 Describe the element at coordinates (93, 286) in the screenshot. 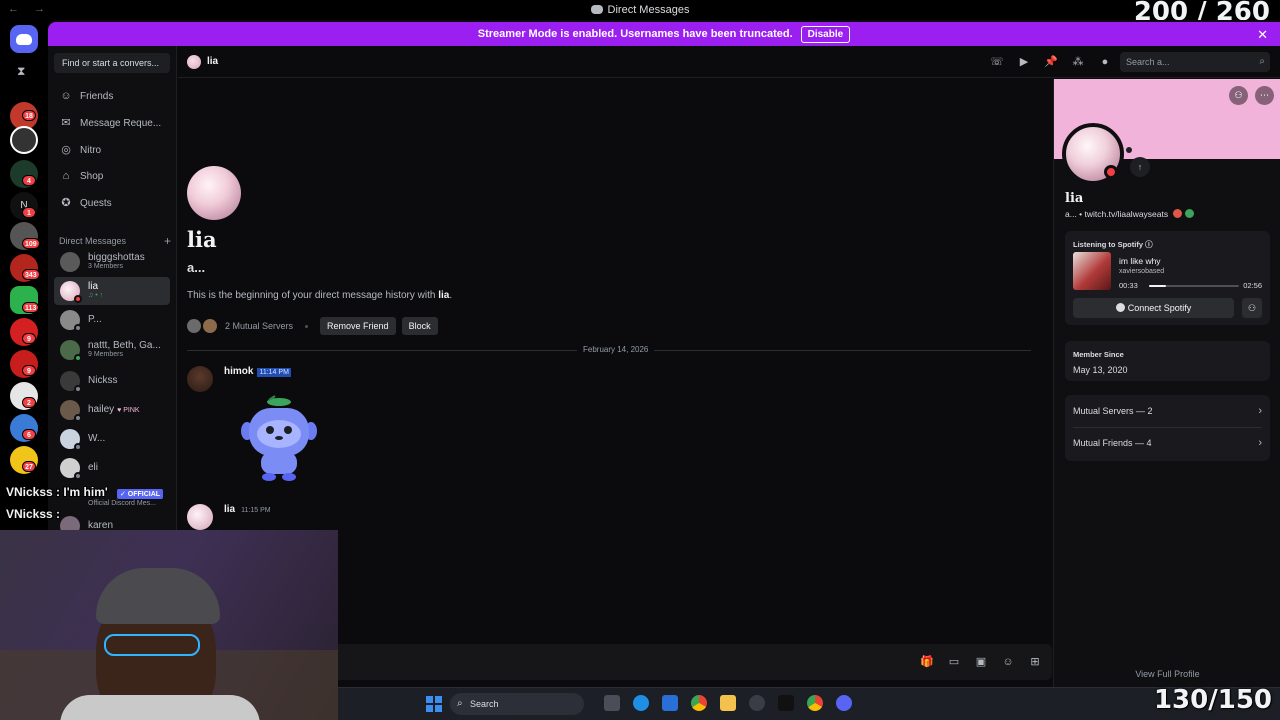

I see `dm-name: lia` at that location.